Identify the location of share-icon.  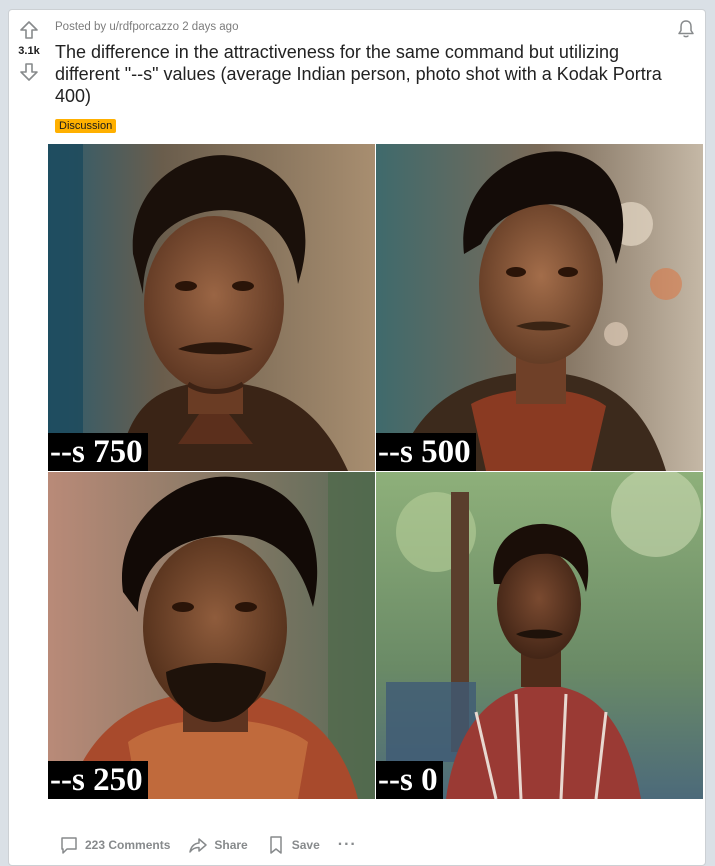
(198, 845).